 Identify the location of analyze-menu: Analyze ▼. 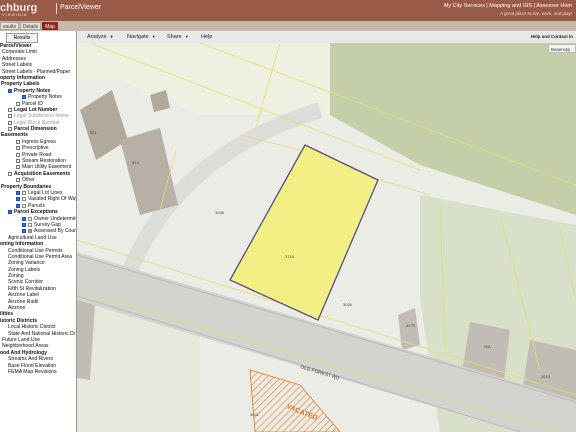
(100, 37).